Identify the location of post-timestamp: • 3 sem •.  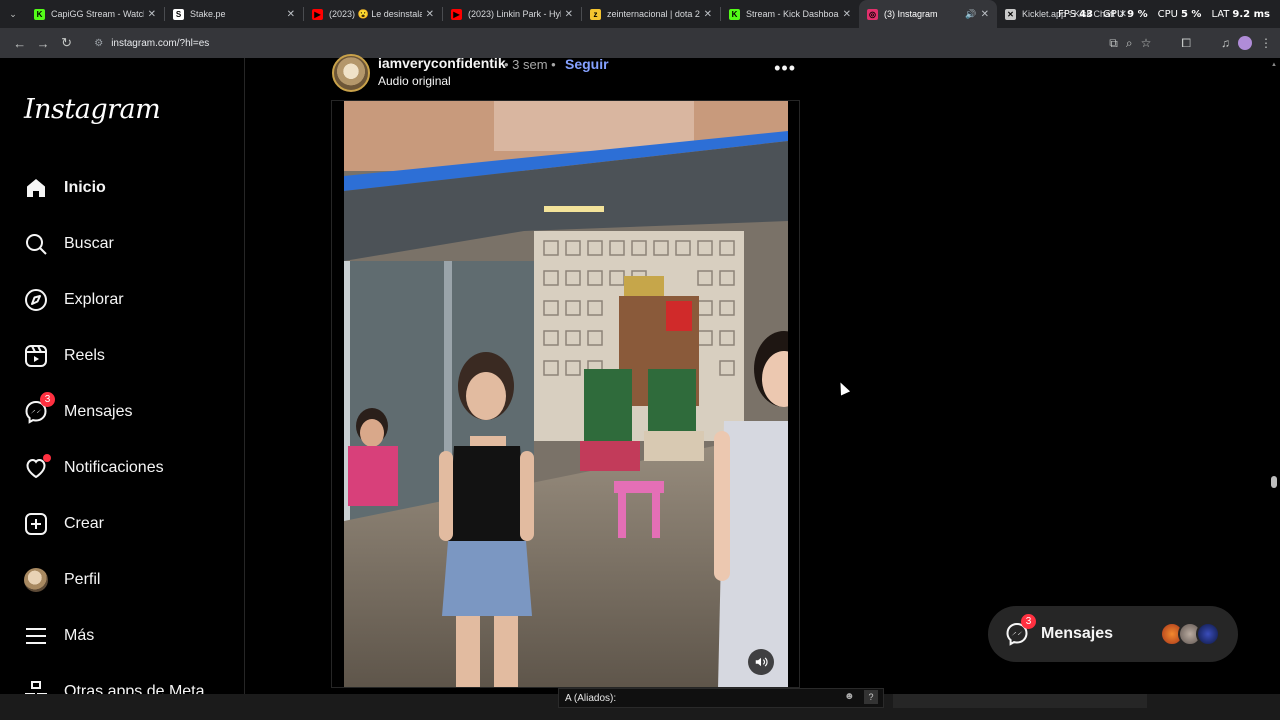
(530, 64).